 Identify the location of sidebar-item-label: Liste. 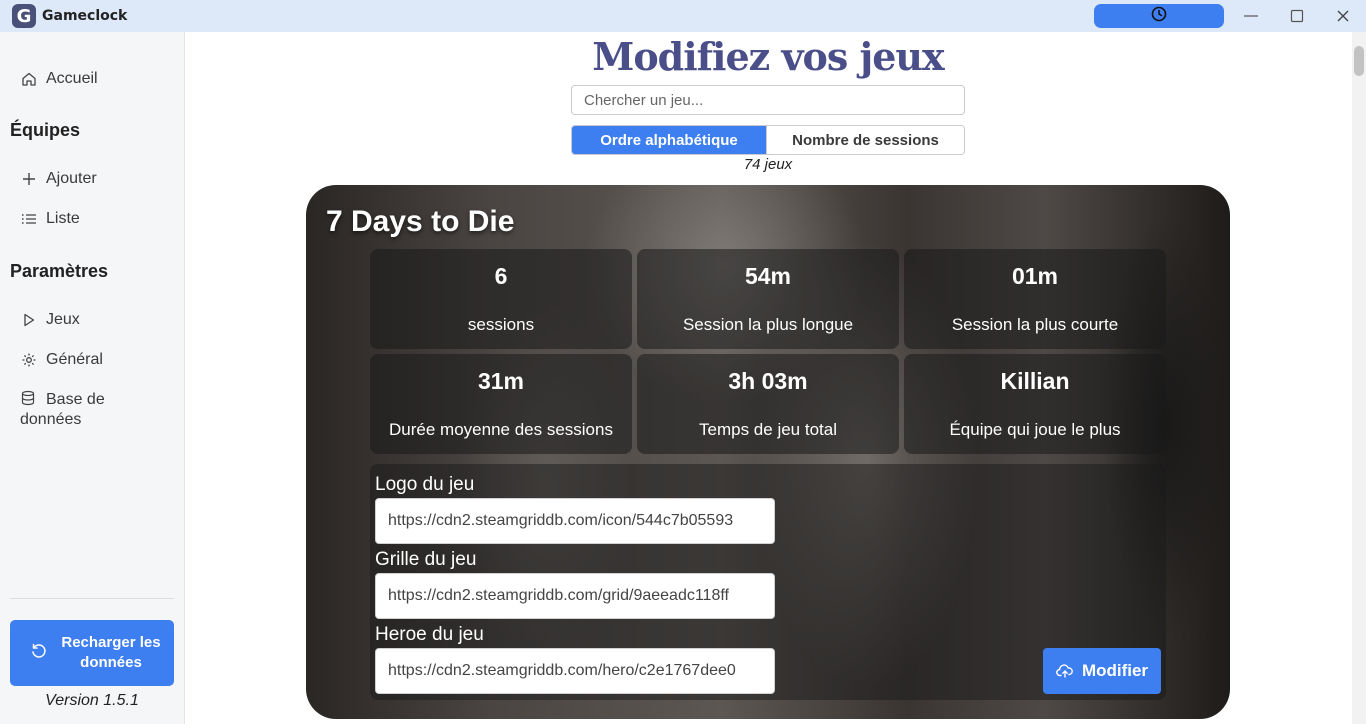
(63, 218).